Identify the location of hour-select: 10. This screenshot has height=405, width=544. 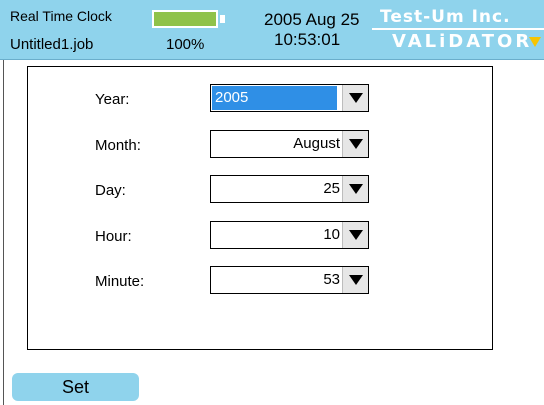
(289, 235).